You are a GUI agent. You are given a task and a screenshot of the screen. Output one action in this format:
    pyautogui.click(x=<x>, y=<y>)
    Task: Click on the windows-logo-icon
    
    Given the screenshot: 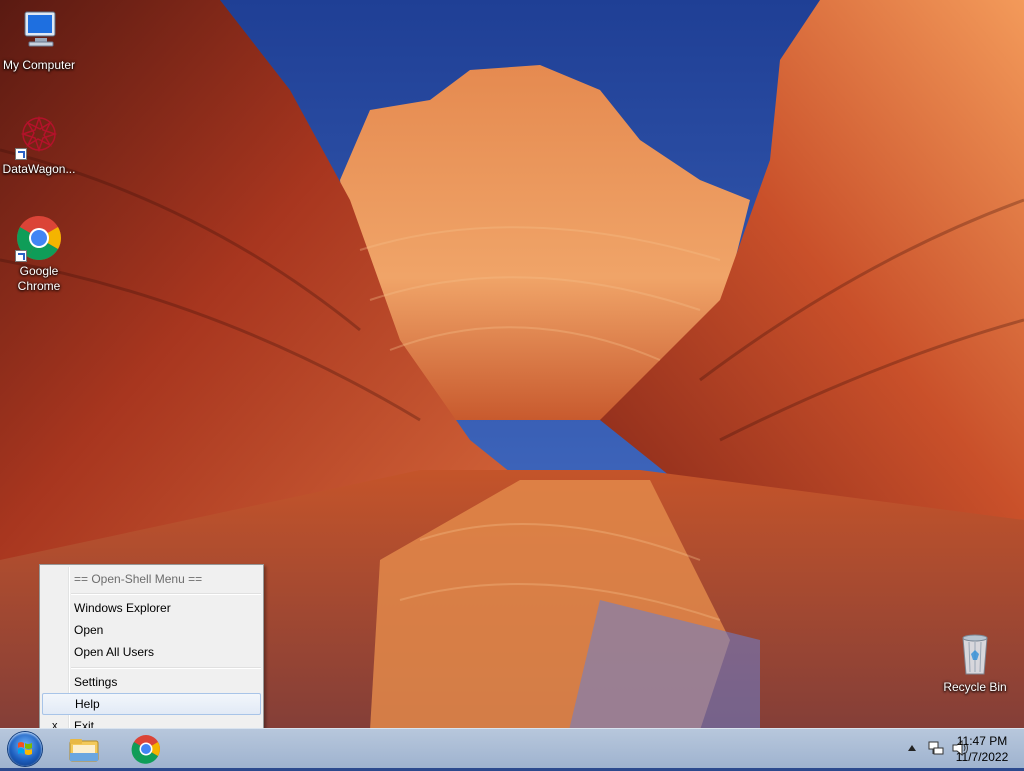 What is the action you would take?
    pyautogui.click(x=25, y=748)
    